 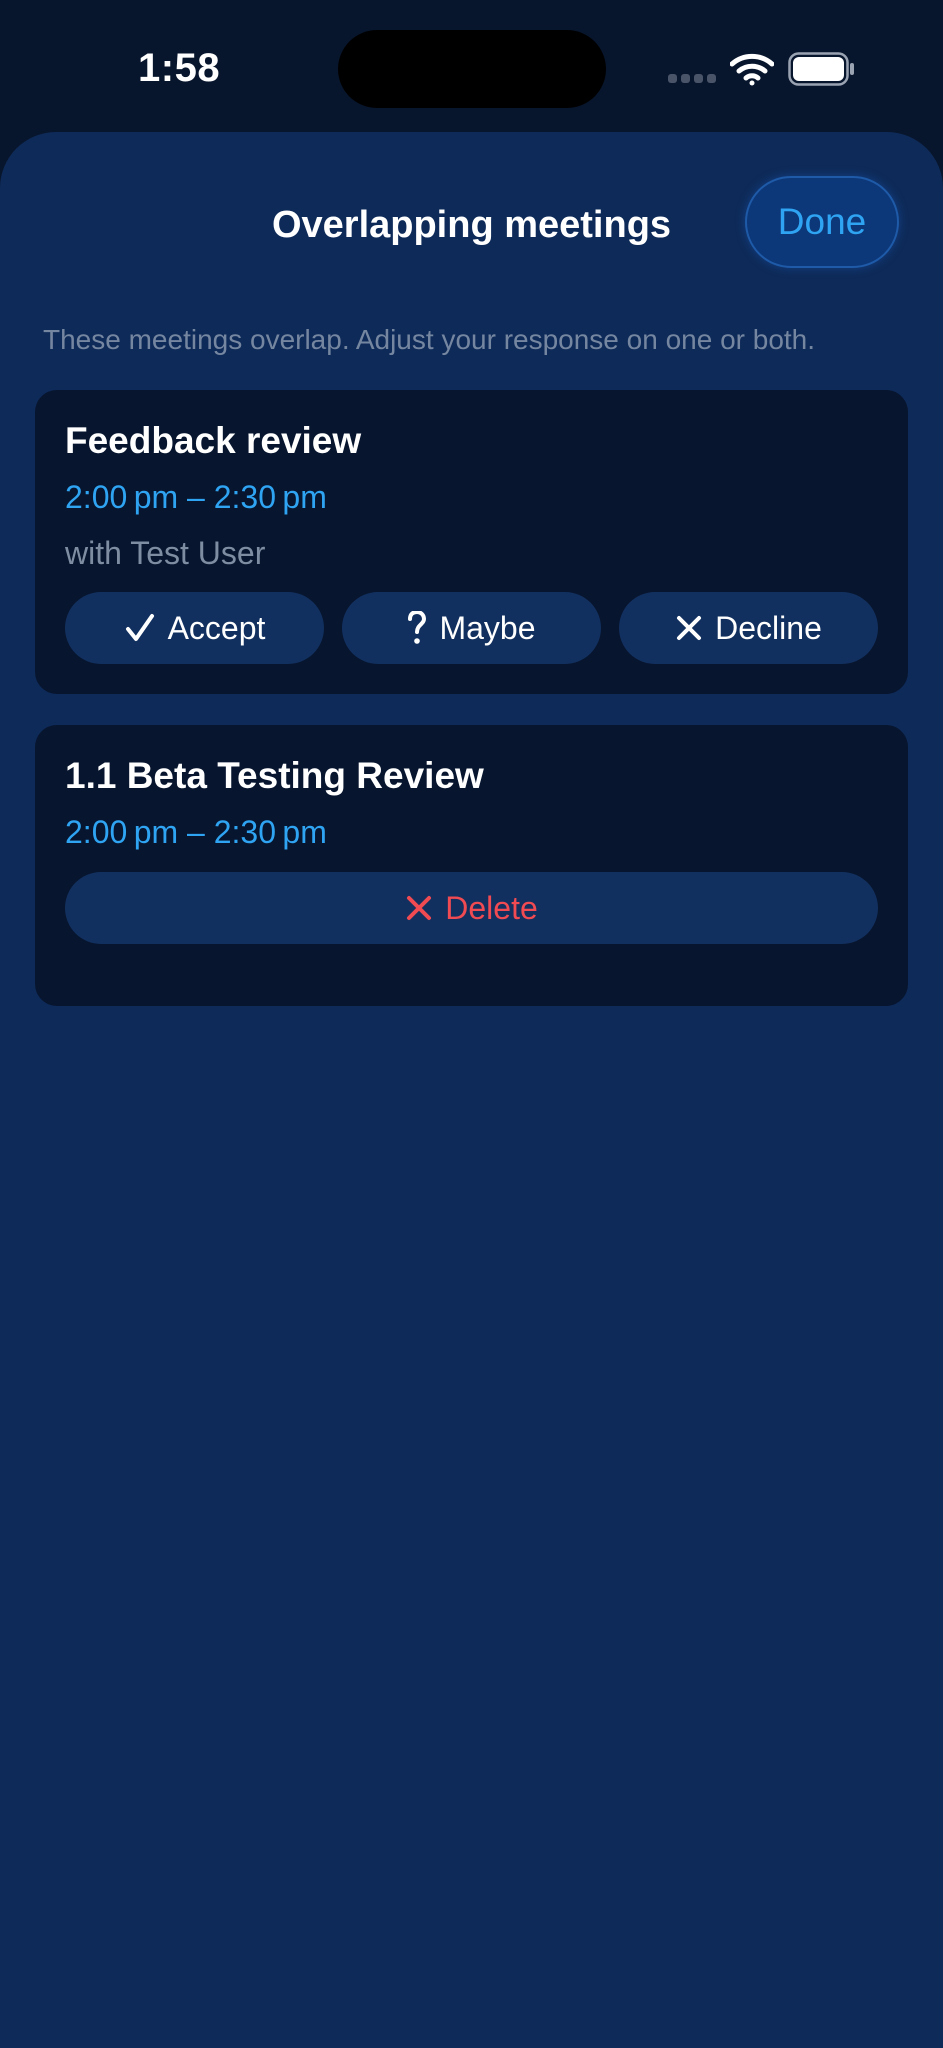 I want to click on meeting-title: 1.1 Beta Testing Review, so click(x=274, y=775).